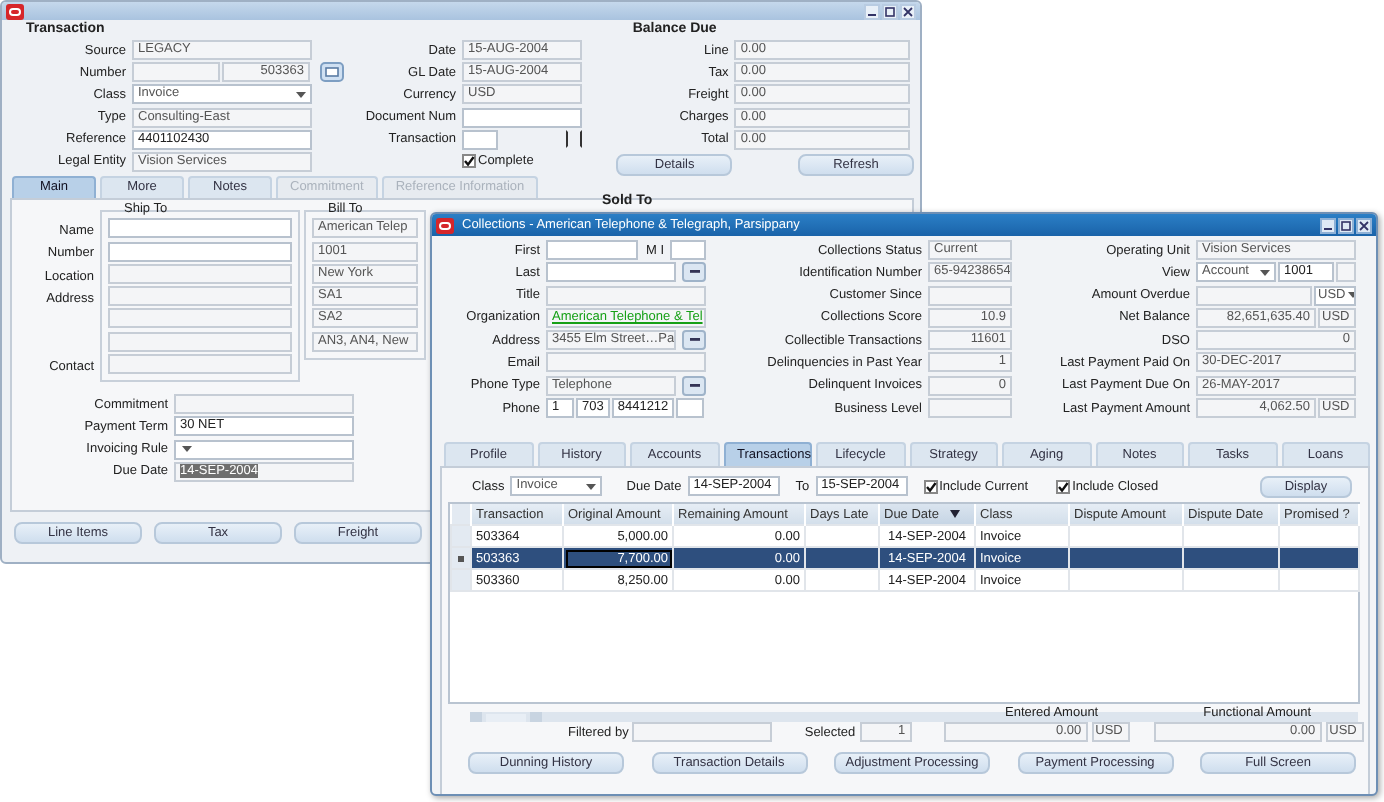  What do you see at coordinates (461, 558) in the screenshot?
I see `row-marker-icon` at bounding box center [461, 558].